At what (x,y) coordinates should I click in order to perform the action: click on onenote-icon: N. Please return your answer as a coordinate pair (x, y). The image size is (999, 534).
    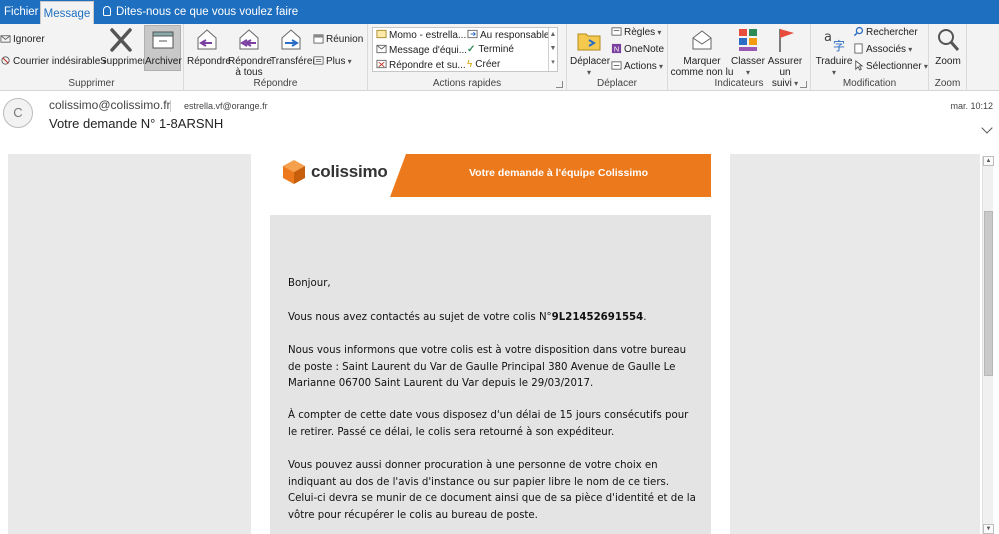
    Looking at the image, I should click on (616, 48).